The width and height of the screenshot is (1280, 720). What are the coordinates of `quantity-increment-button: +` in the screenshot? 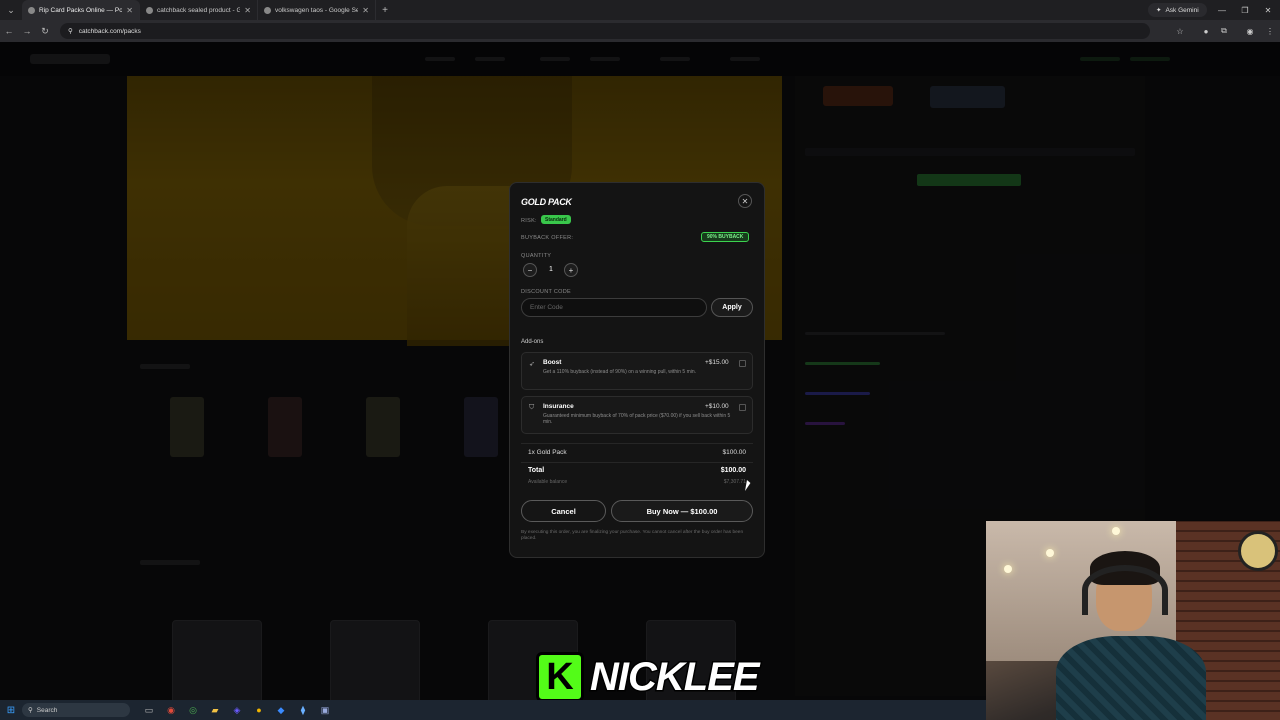 It's located at (571, 270).